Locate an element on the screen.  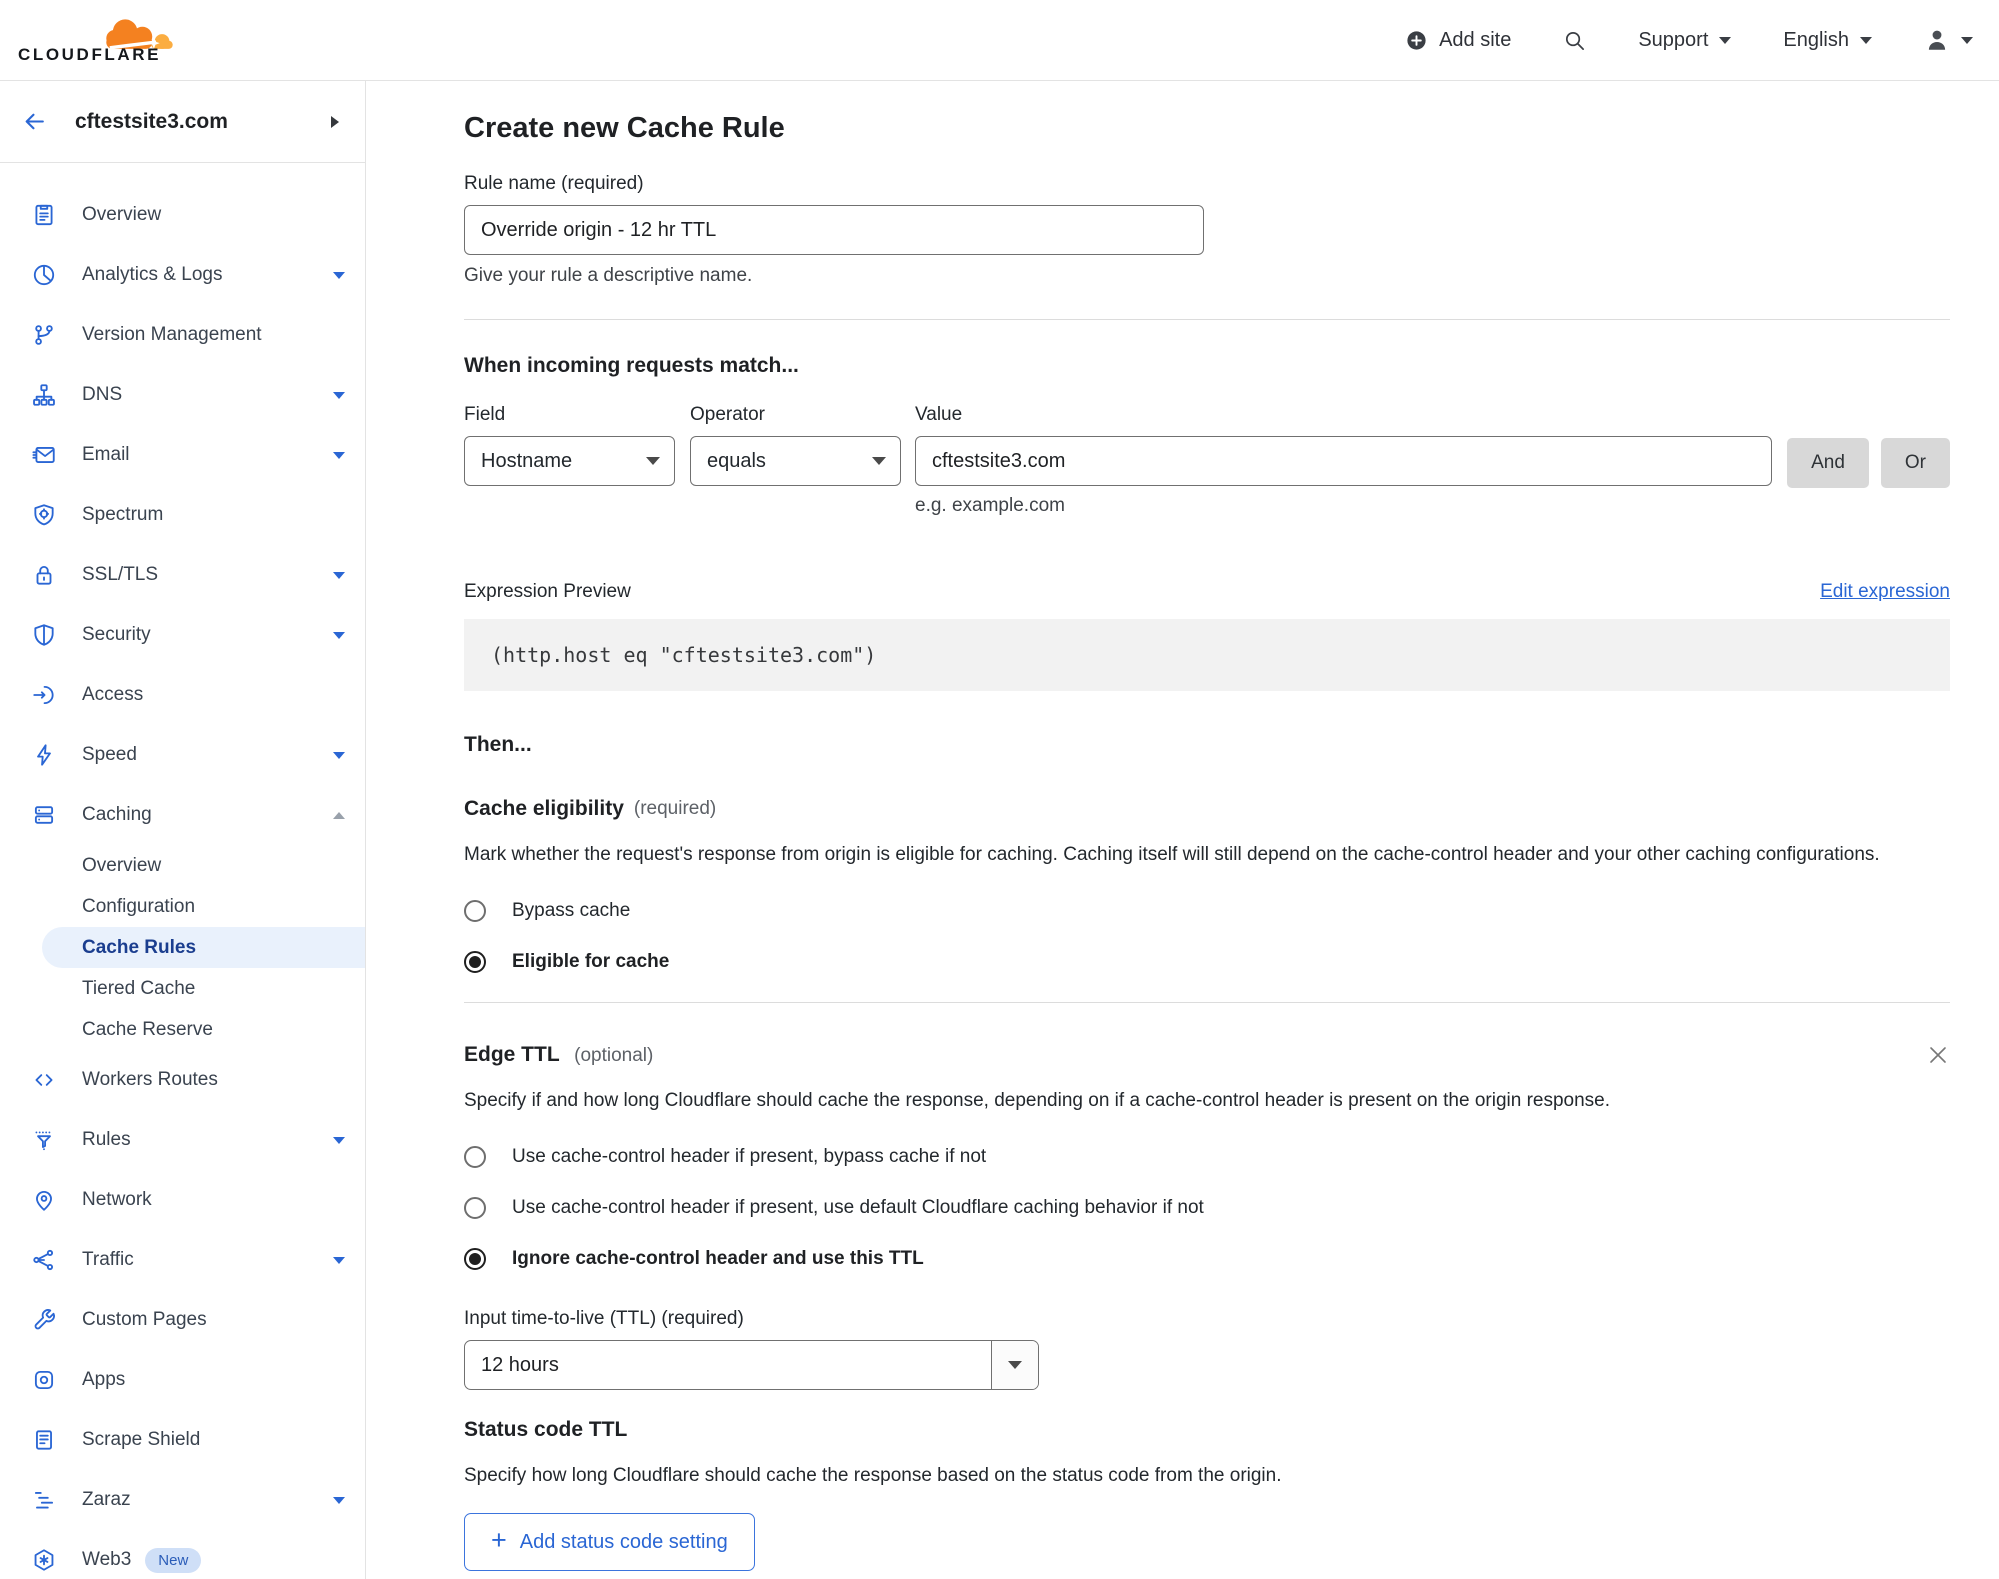
sidebar-item-ssl-tls: SSL/TLS is located at coordinates (182, 575).